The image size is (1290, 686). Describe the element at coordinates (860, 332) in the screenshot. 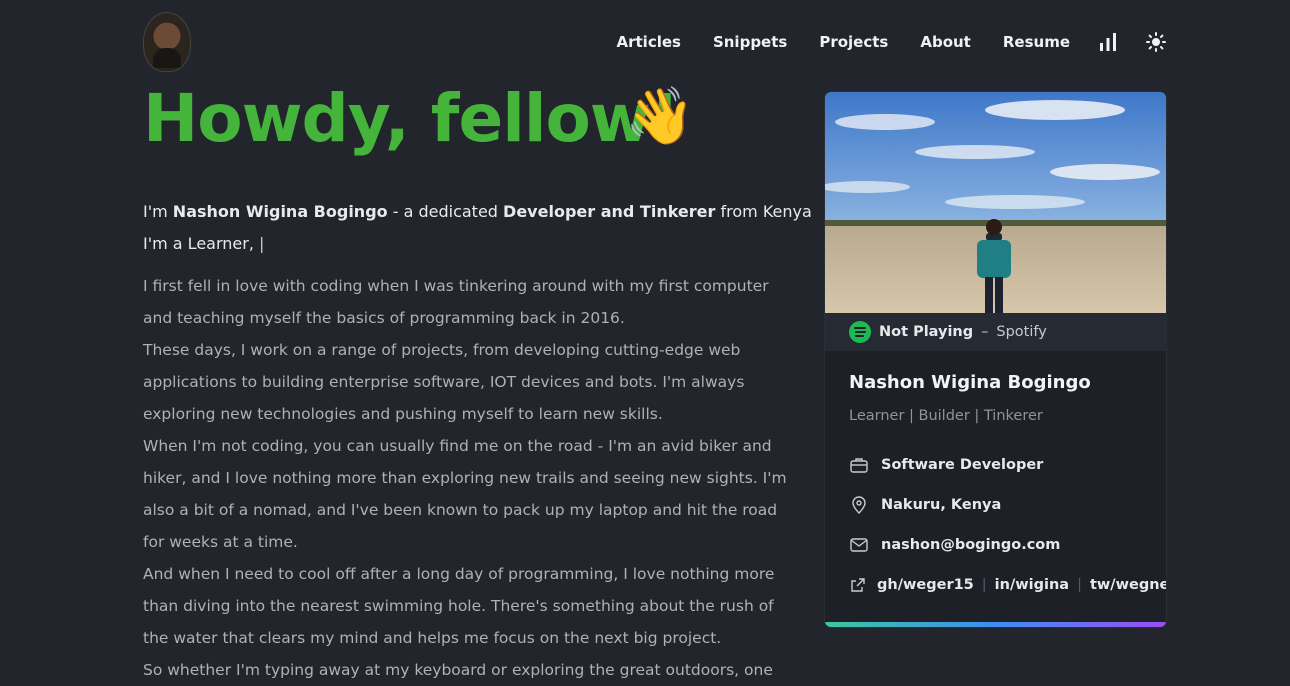

I see `spotify-icon` at that location.